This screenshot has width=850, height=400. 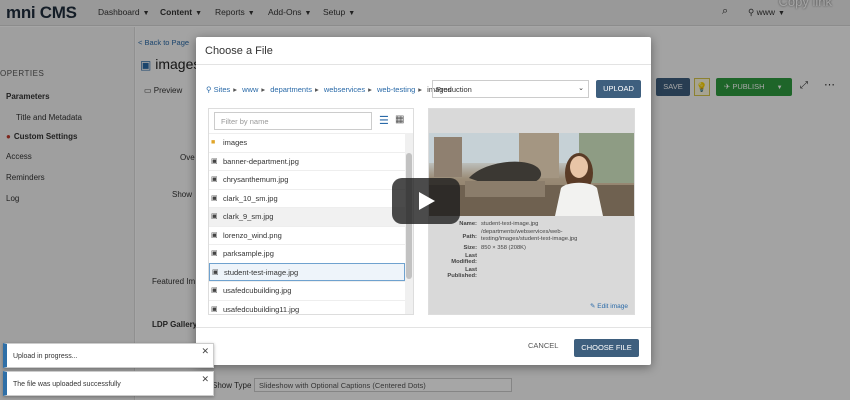 What do you see at coordinates (213, 142) in the screenshot?
I see `folder-icon: ■` at bounding box center [213, 142].